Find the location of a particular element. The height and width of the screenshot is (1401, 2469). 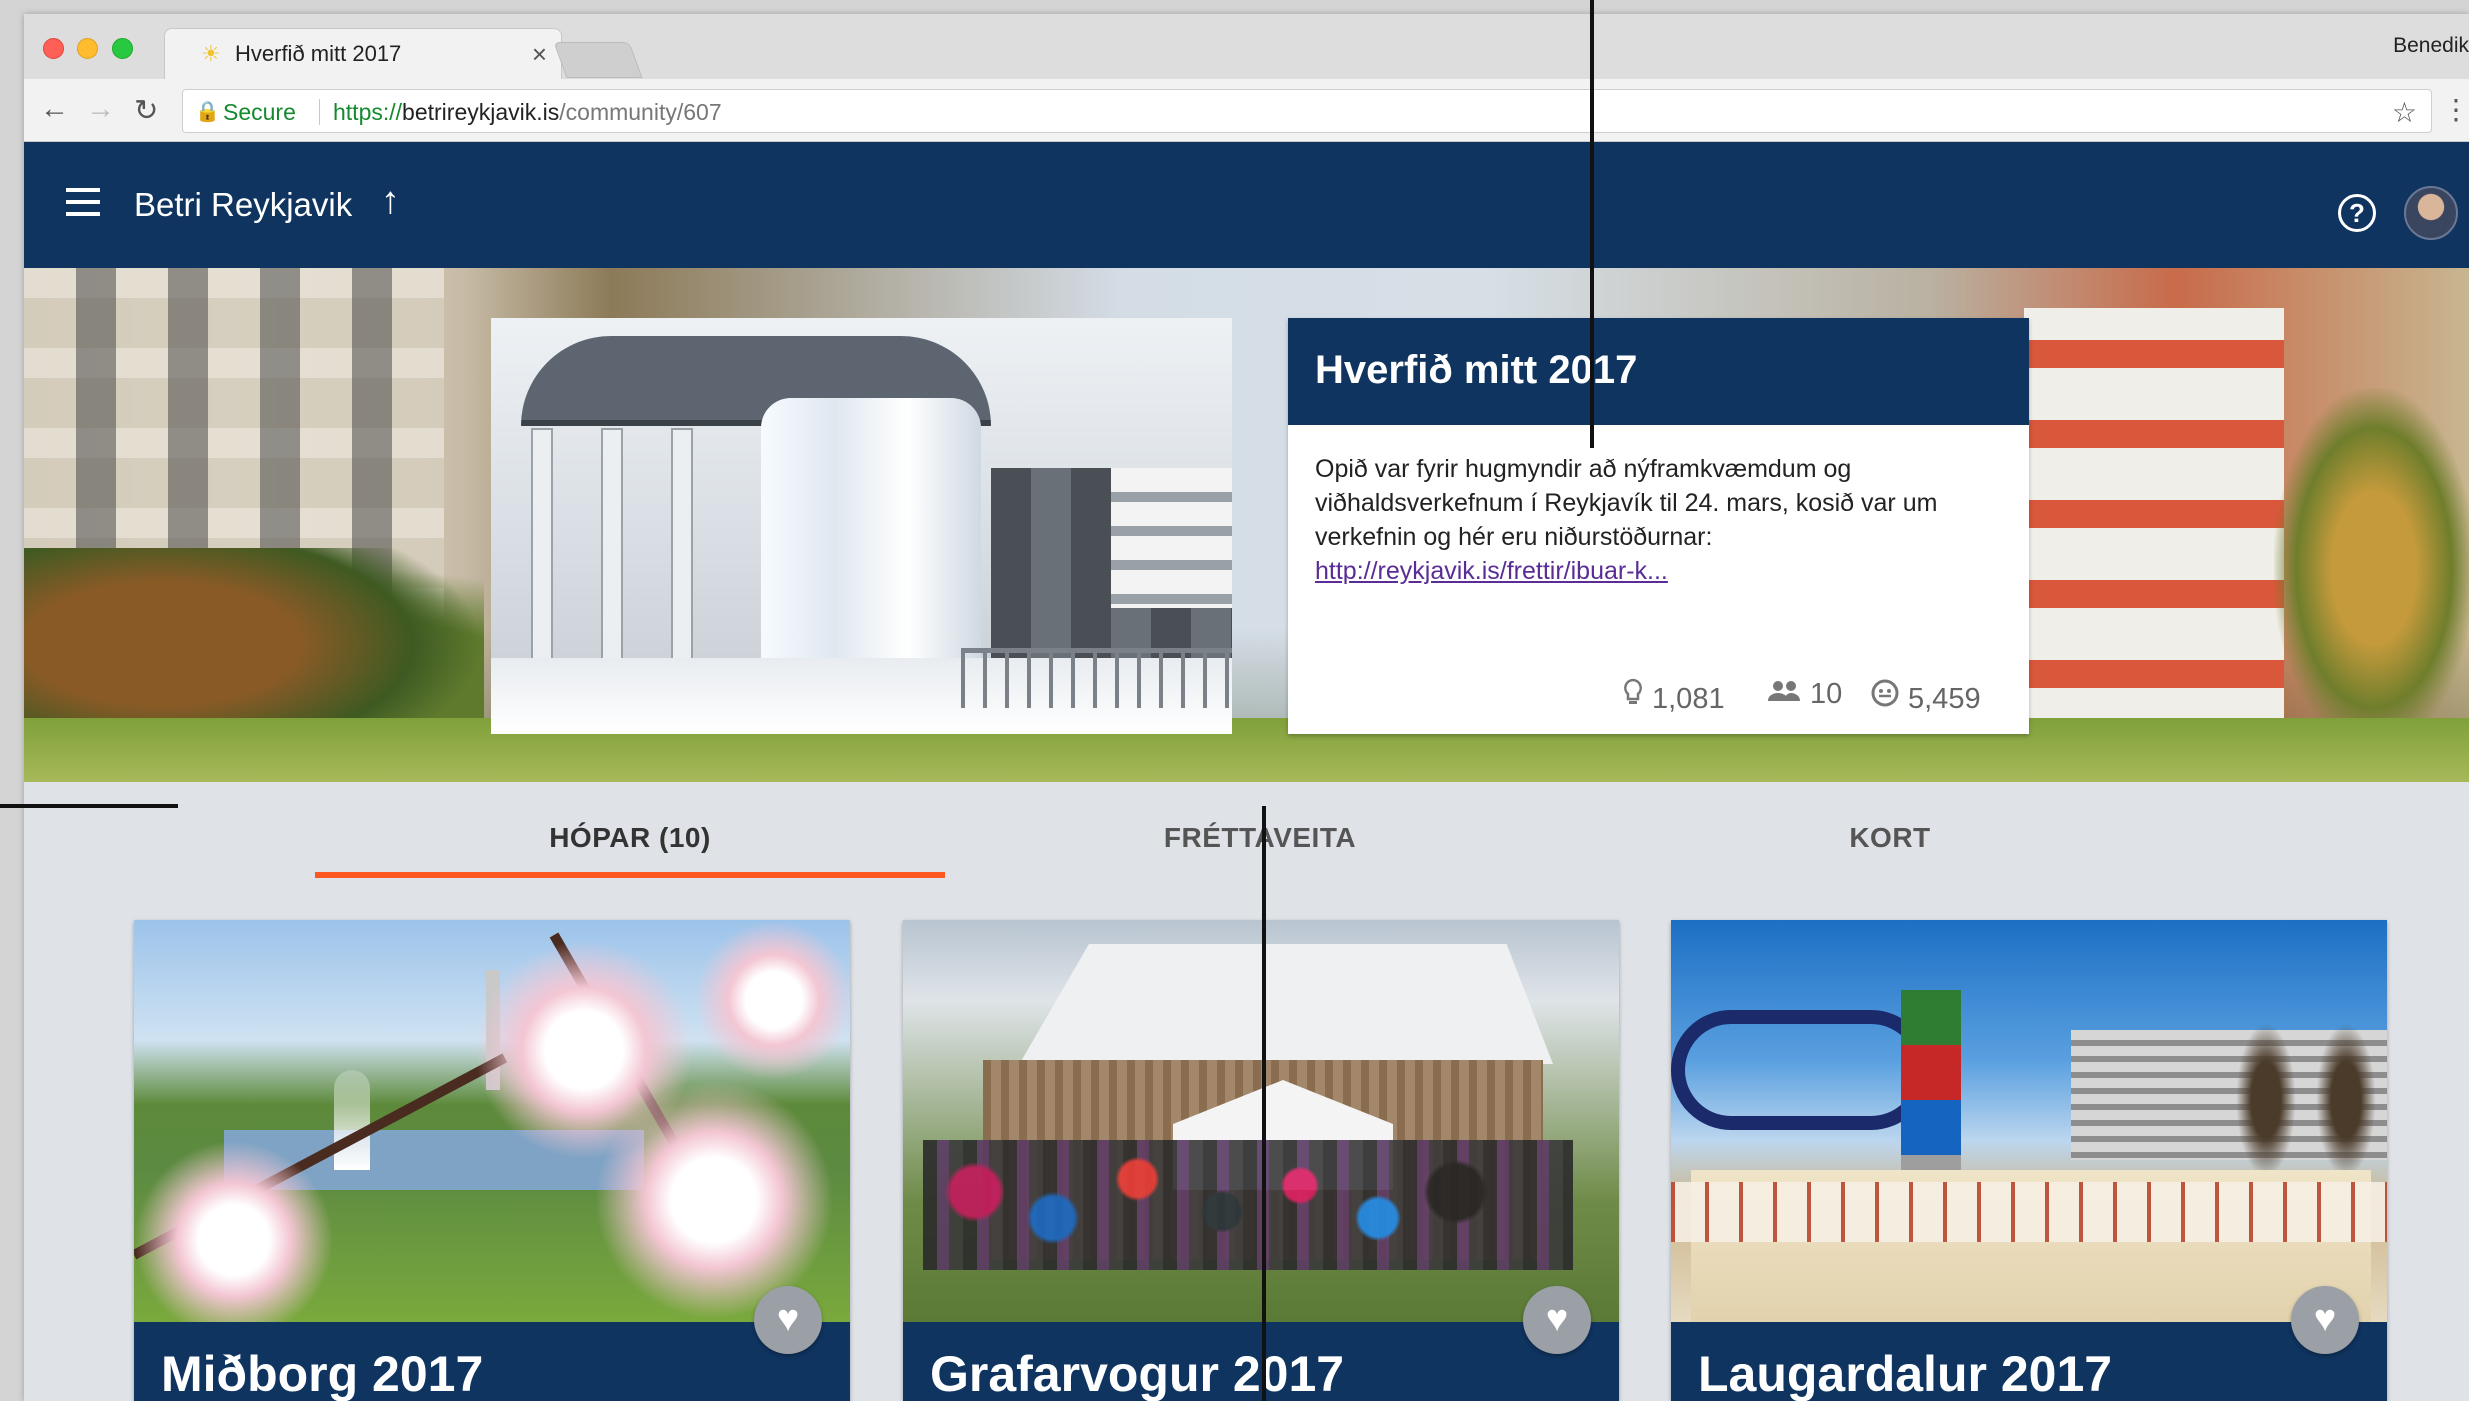

url-text: https://betrireykjavik.is/community/607 is located at coordinates (527, 112).